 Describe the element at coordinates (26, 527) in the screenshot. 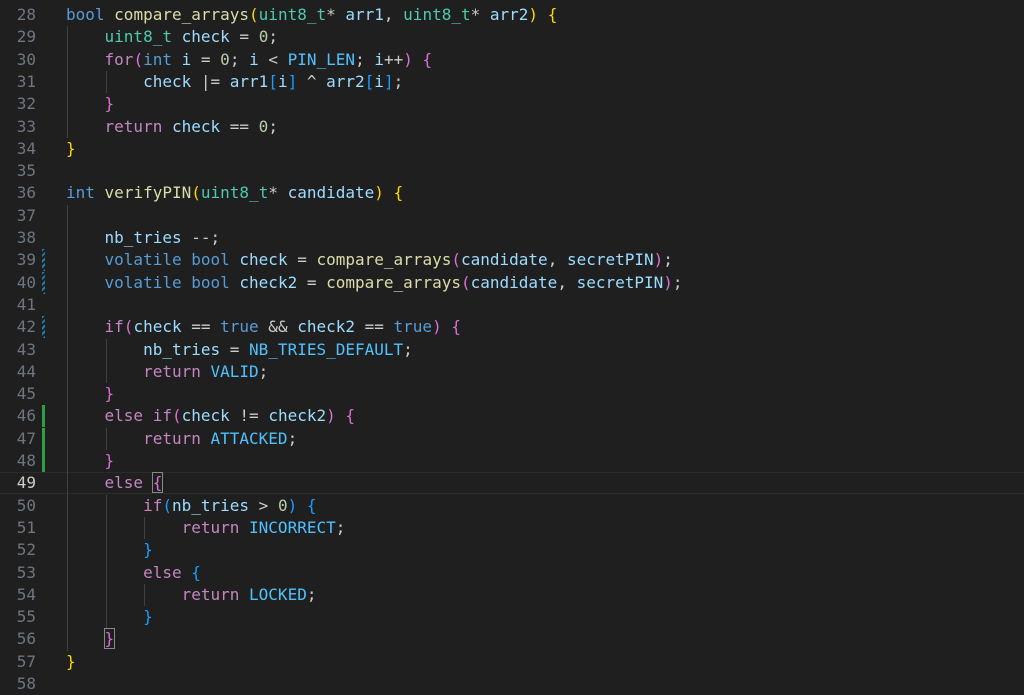

I see `line-number: 51` at that location.